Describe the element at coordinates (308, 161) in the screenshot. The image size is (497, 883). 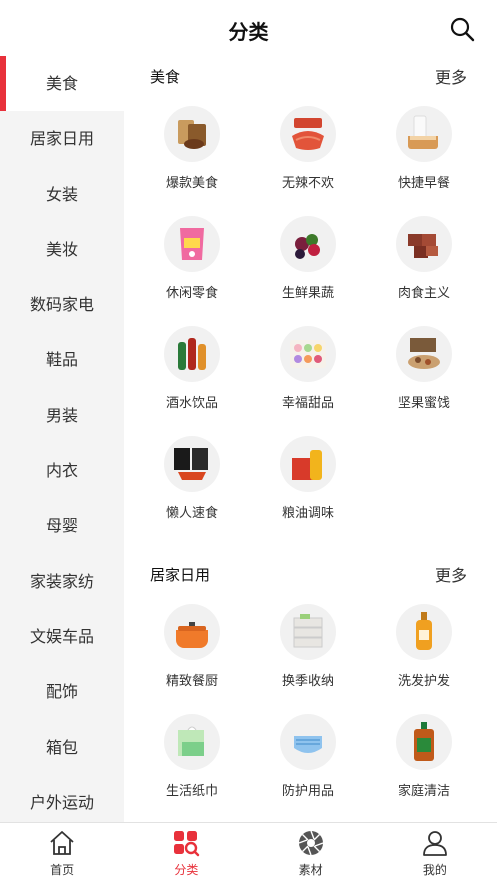
I see `subcategory-item: 无辣不欢` at that location.